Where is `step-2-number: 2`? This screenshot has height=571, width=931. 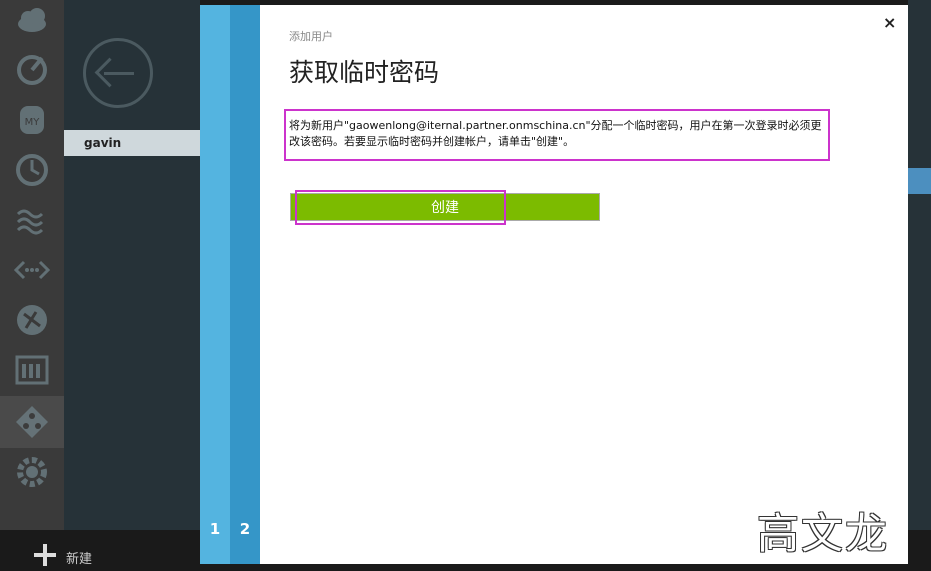 step-2-number: 2 is located at coordinates (245, 529).